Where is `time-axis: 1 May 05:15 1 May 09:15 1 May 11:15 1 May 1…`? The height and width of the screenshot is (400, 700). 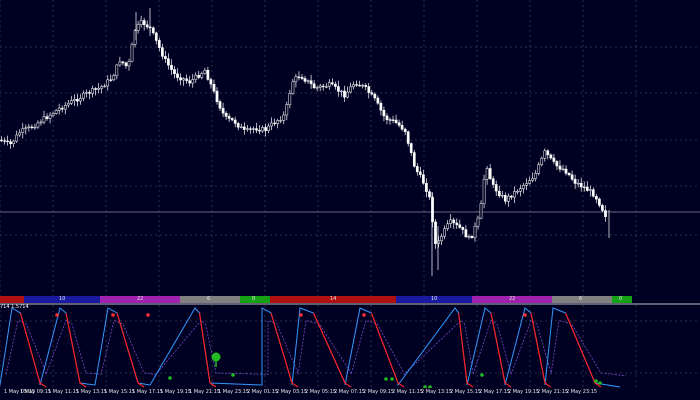 time-axis: 1 May 05:15 1 May 09:15 1 May 11:15 1 May 1… is located at coordinates (350, 394).